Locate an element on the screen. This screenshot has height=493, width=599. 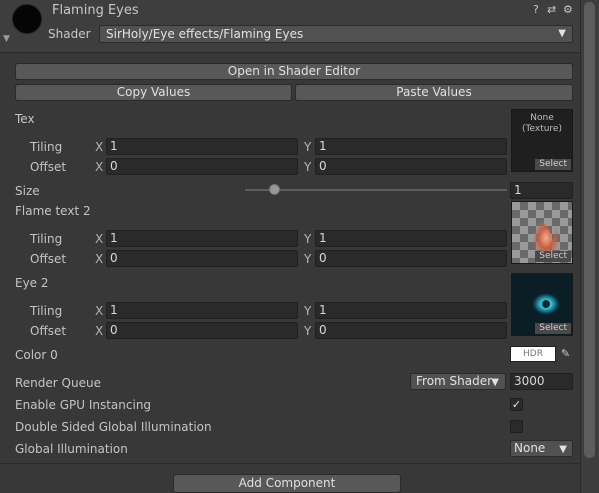
settings-icon: ⚙ is located at coordinates (568, 9).